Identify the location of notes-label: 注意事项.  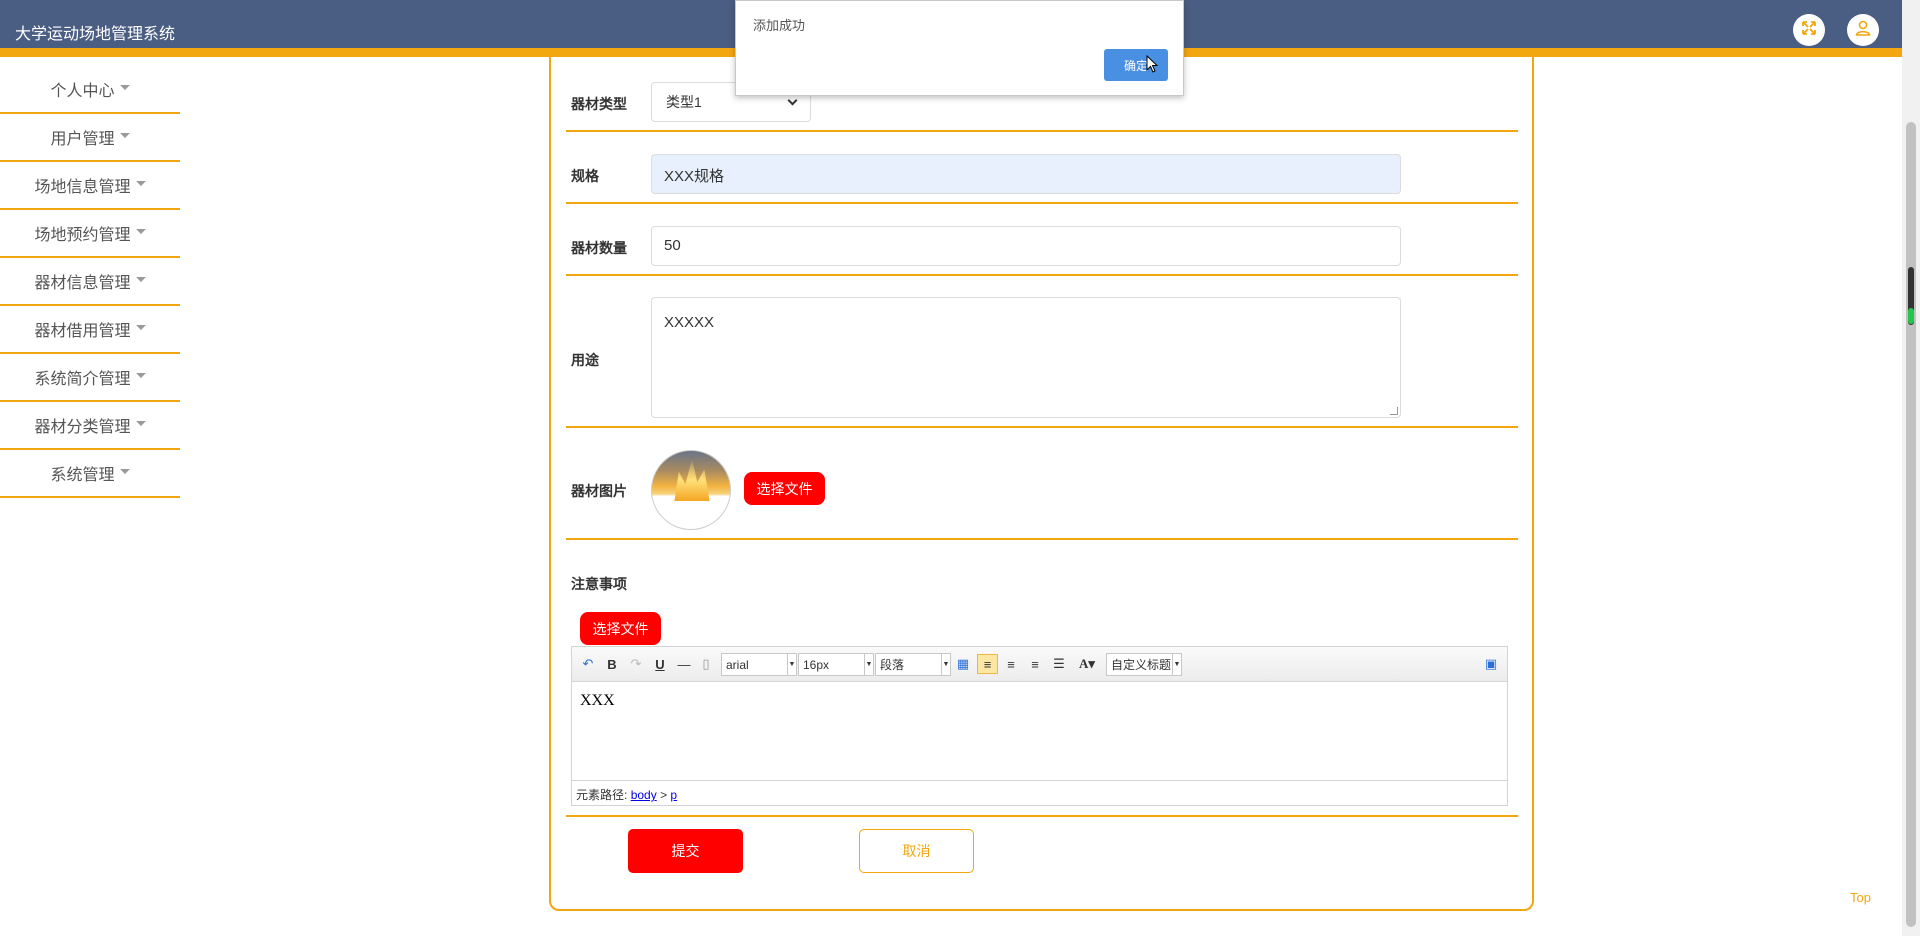
(599, 584).